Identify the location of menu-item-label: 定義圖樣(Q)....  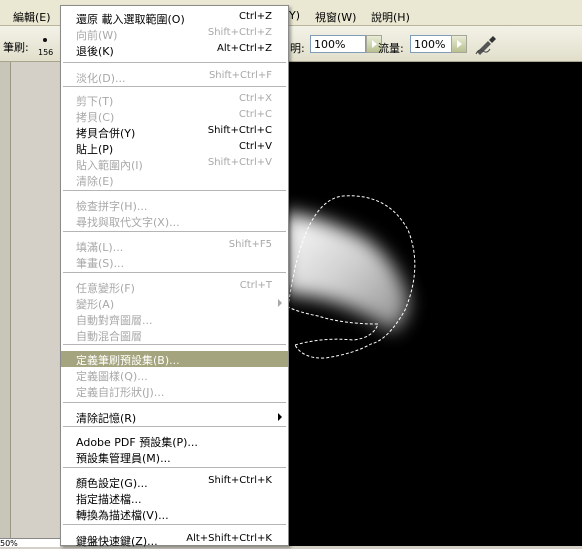
(112, 376).